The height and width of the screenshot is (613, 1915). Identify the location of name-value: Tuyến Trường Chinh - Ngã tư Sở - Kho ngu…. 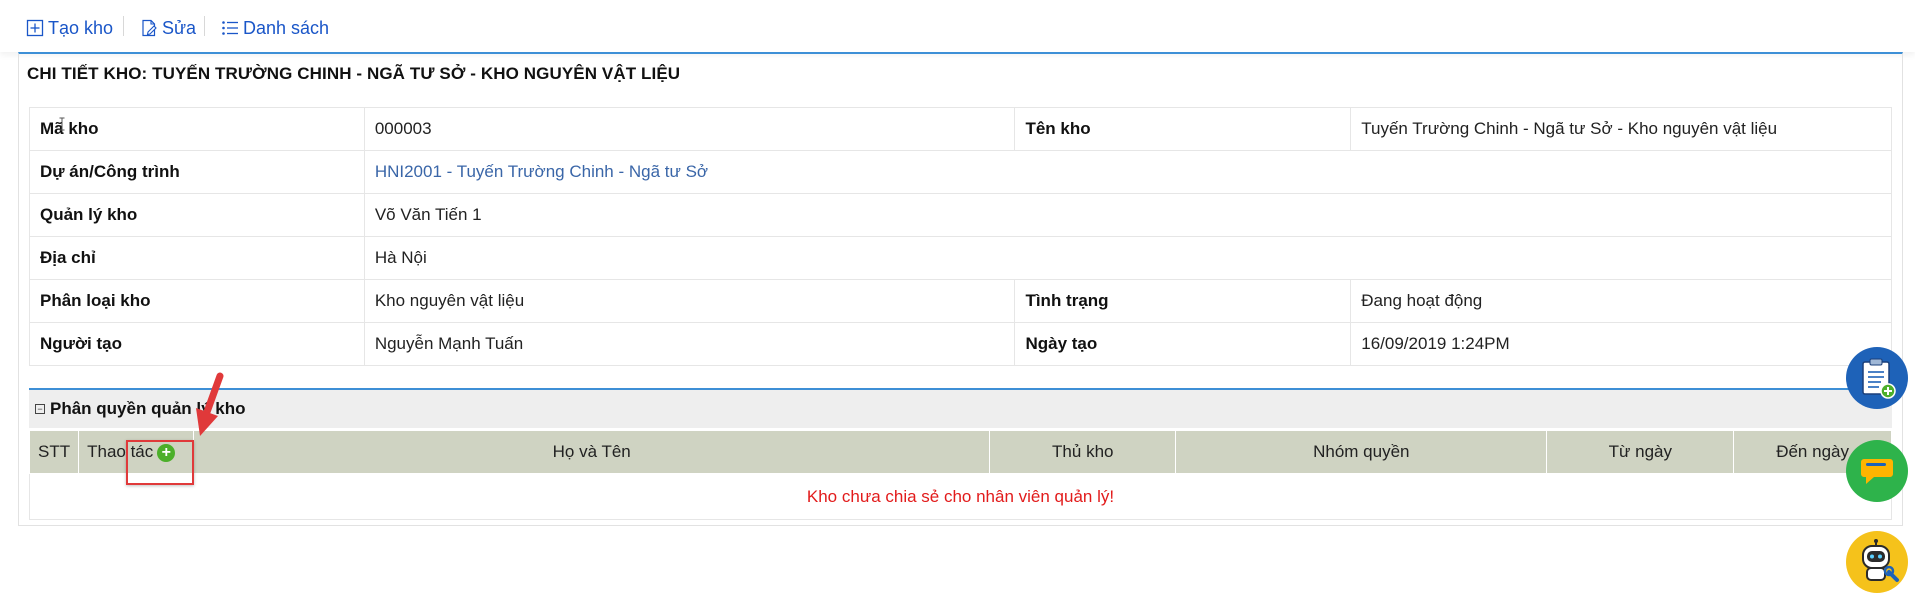
(1621, 129).